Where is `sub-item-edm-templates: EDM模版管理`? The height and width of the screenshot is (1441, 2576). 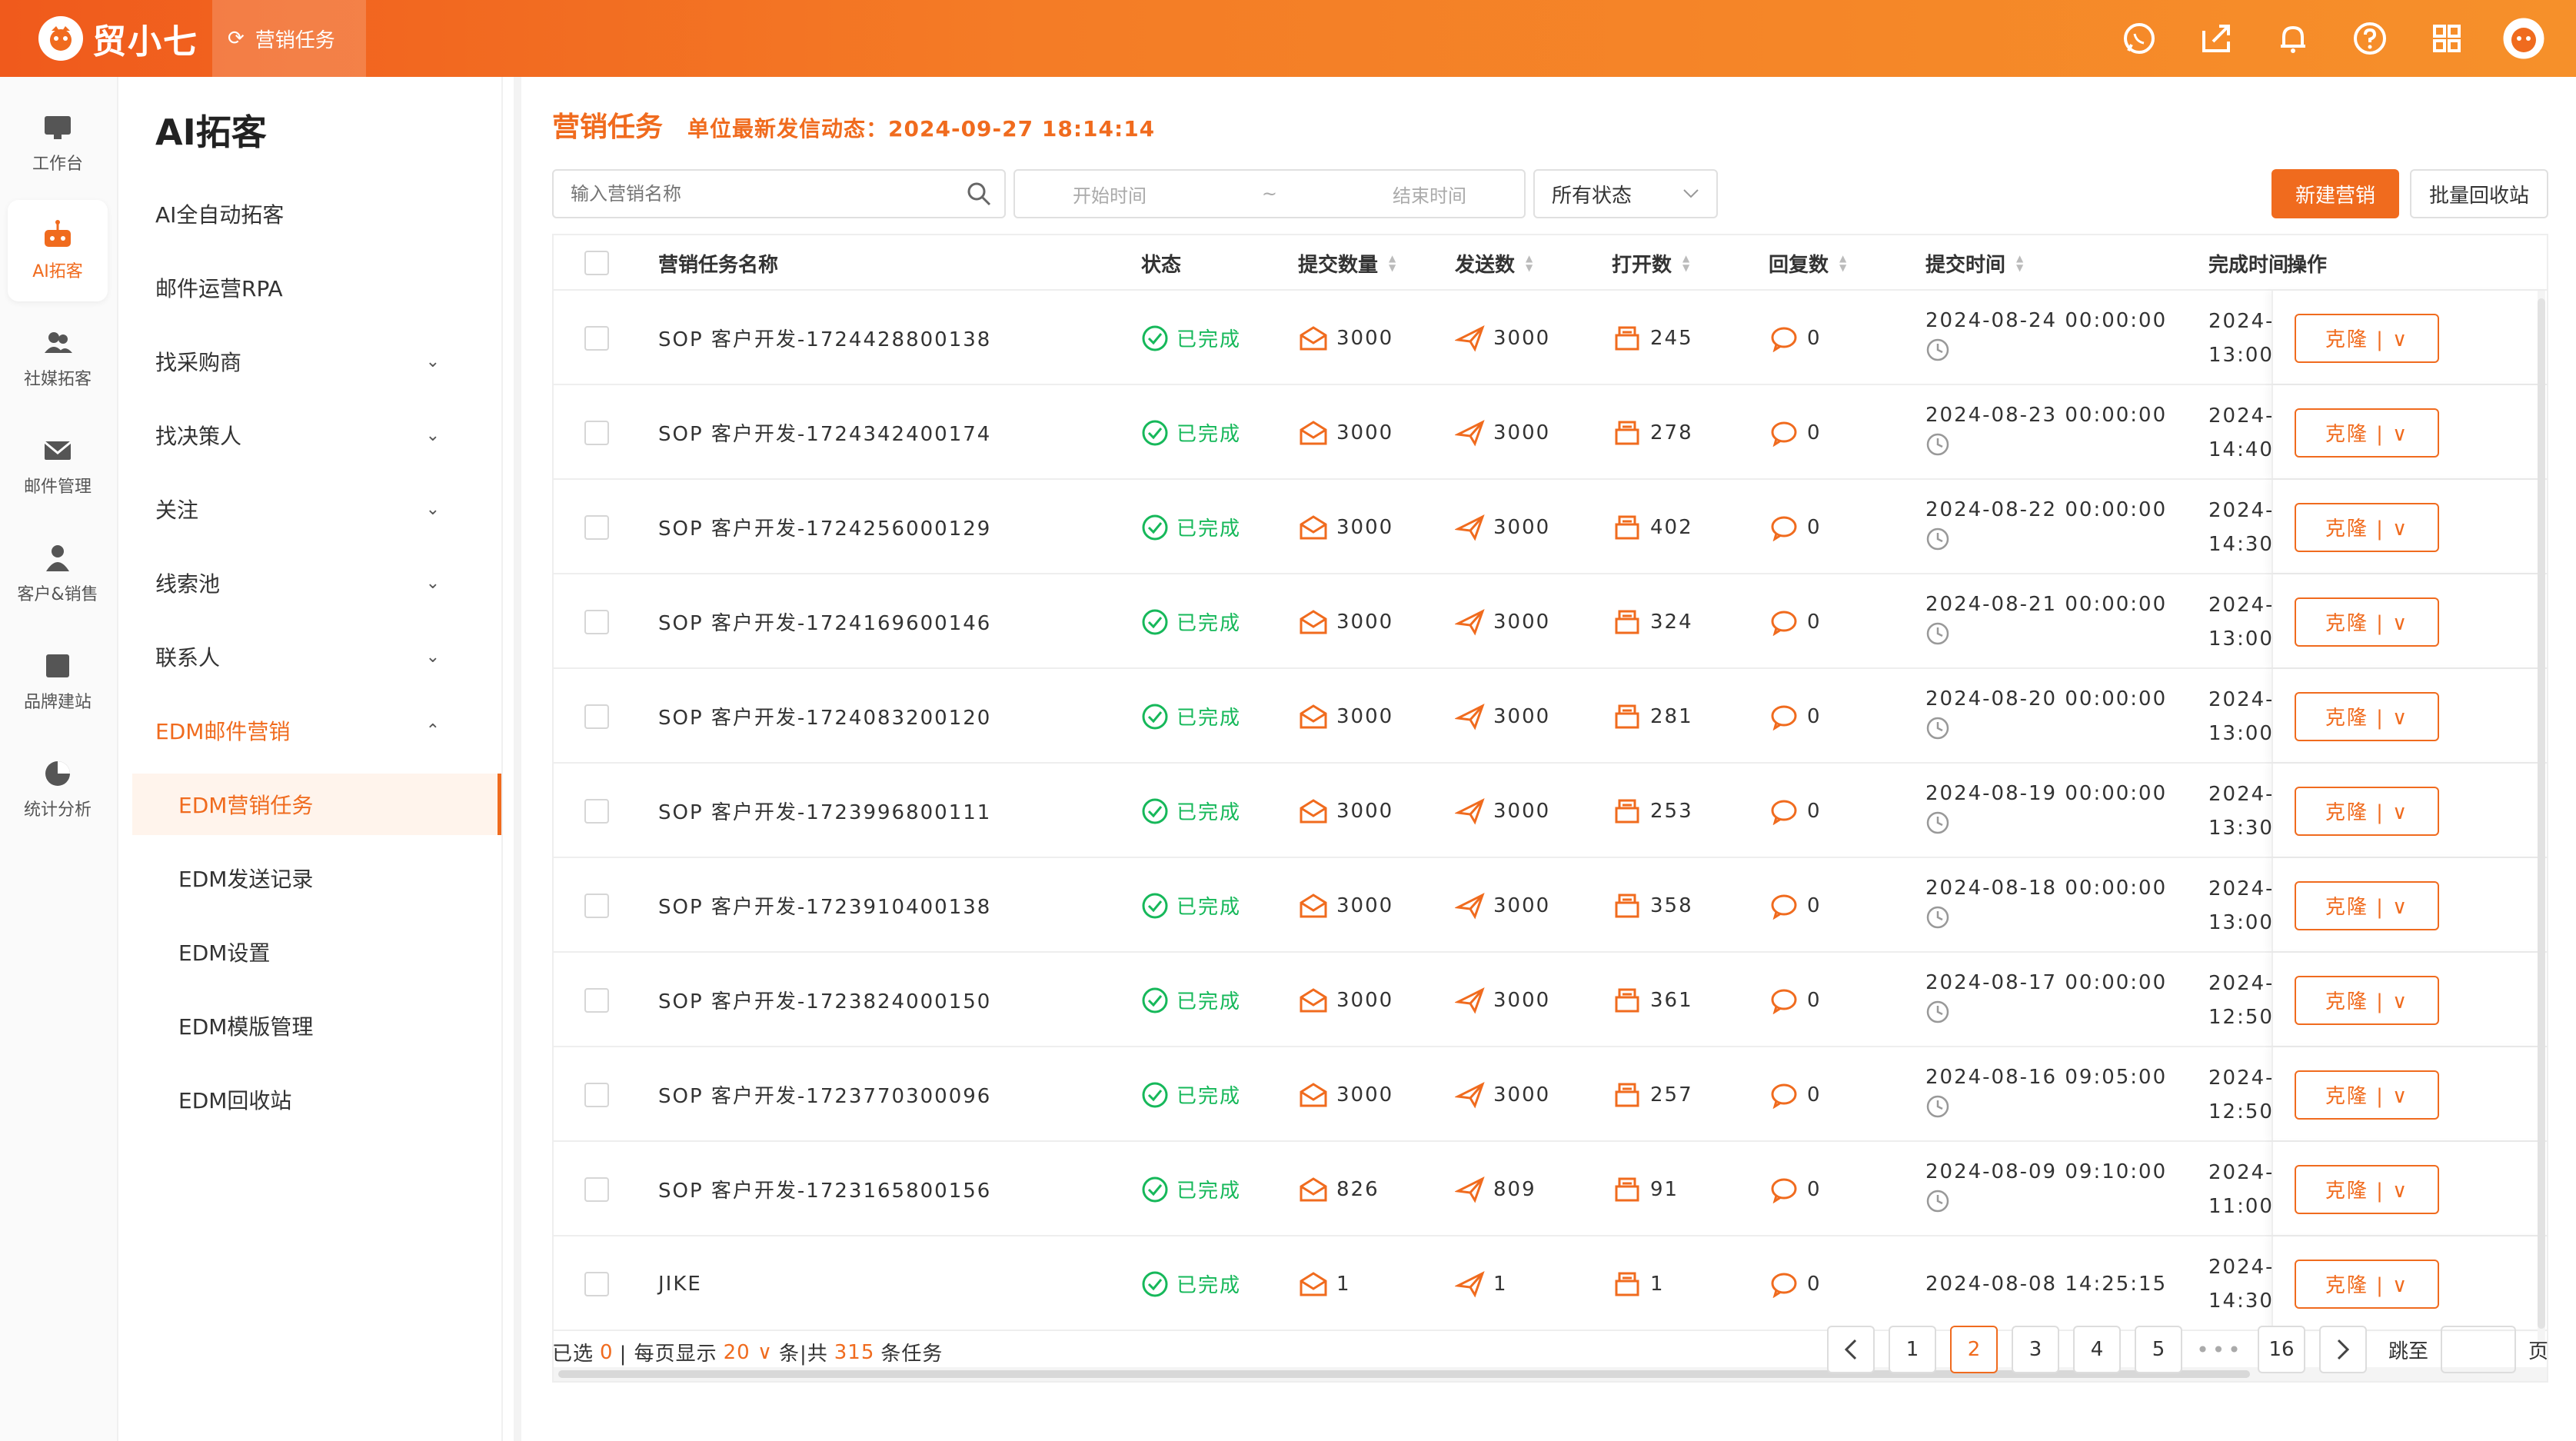 sub-item-edm-templates: EDM模版管理 is located at coordinates (316, 1026).